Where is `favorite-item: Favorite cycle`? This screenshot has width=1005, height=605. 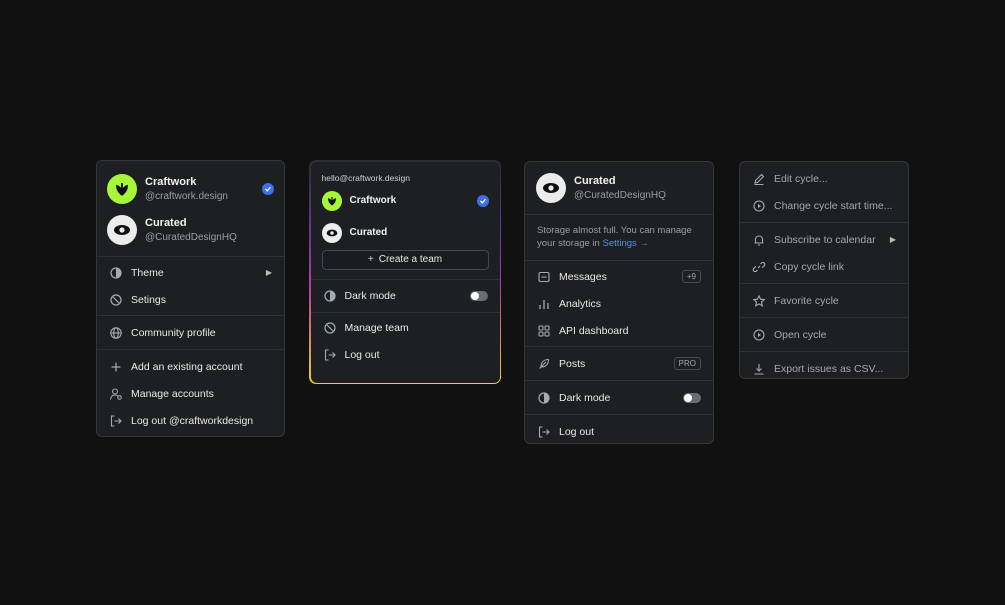
favorite-item: Favorite cycle is located at coordinates (824, 300).